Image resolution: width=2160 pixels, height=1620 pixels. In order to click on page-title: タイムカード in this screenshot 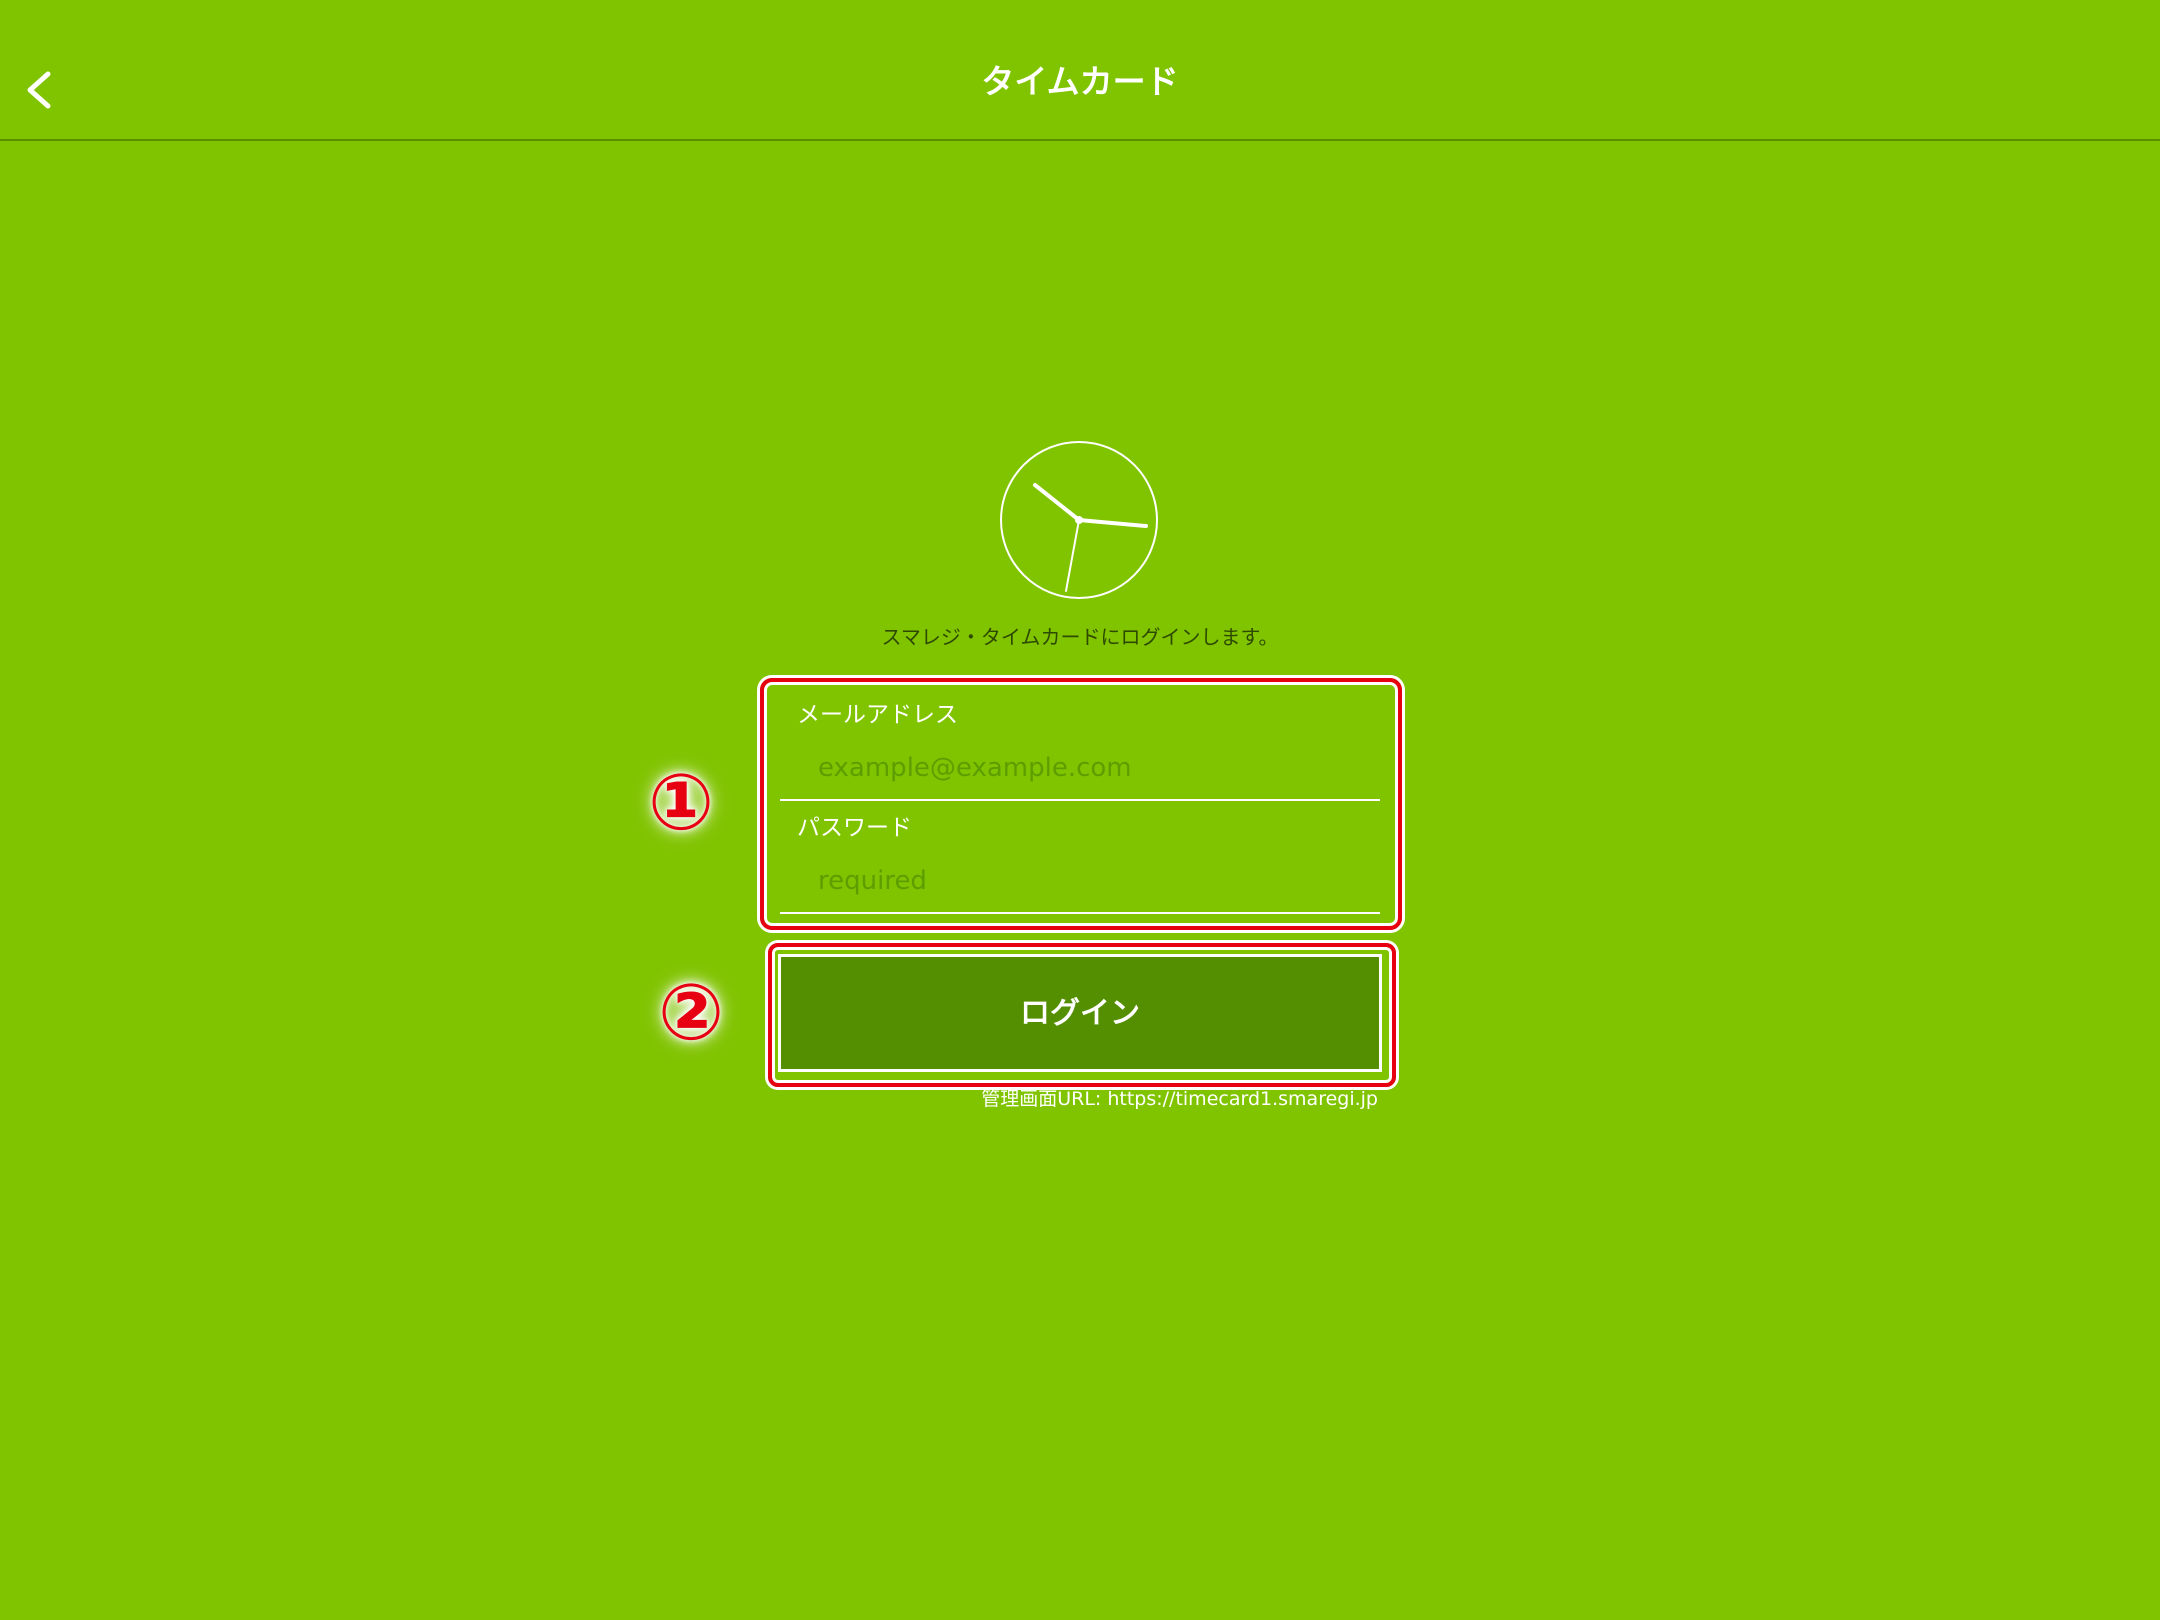, I will do `click(1080, 81)`.